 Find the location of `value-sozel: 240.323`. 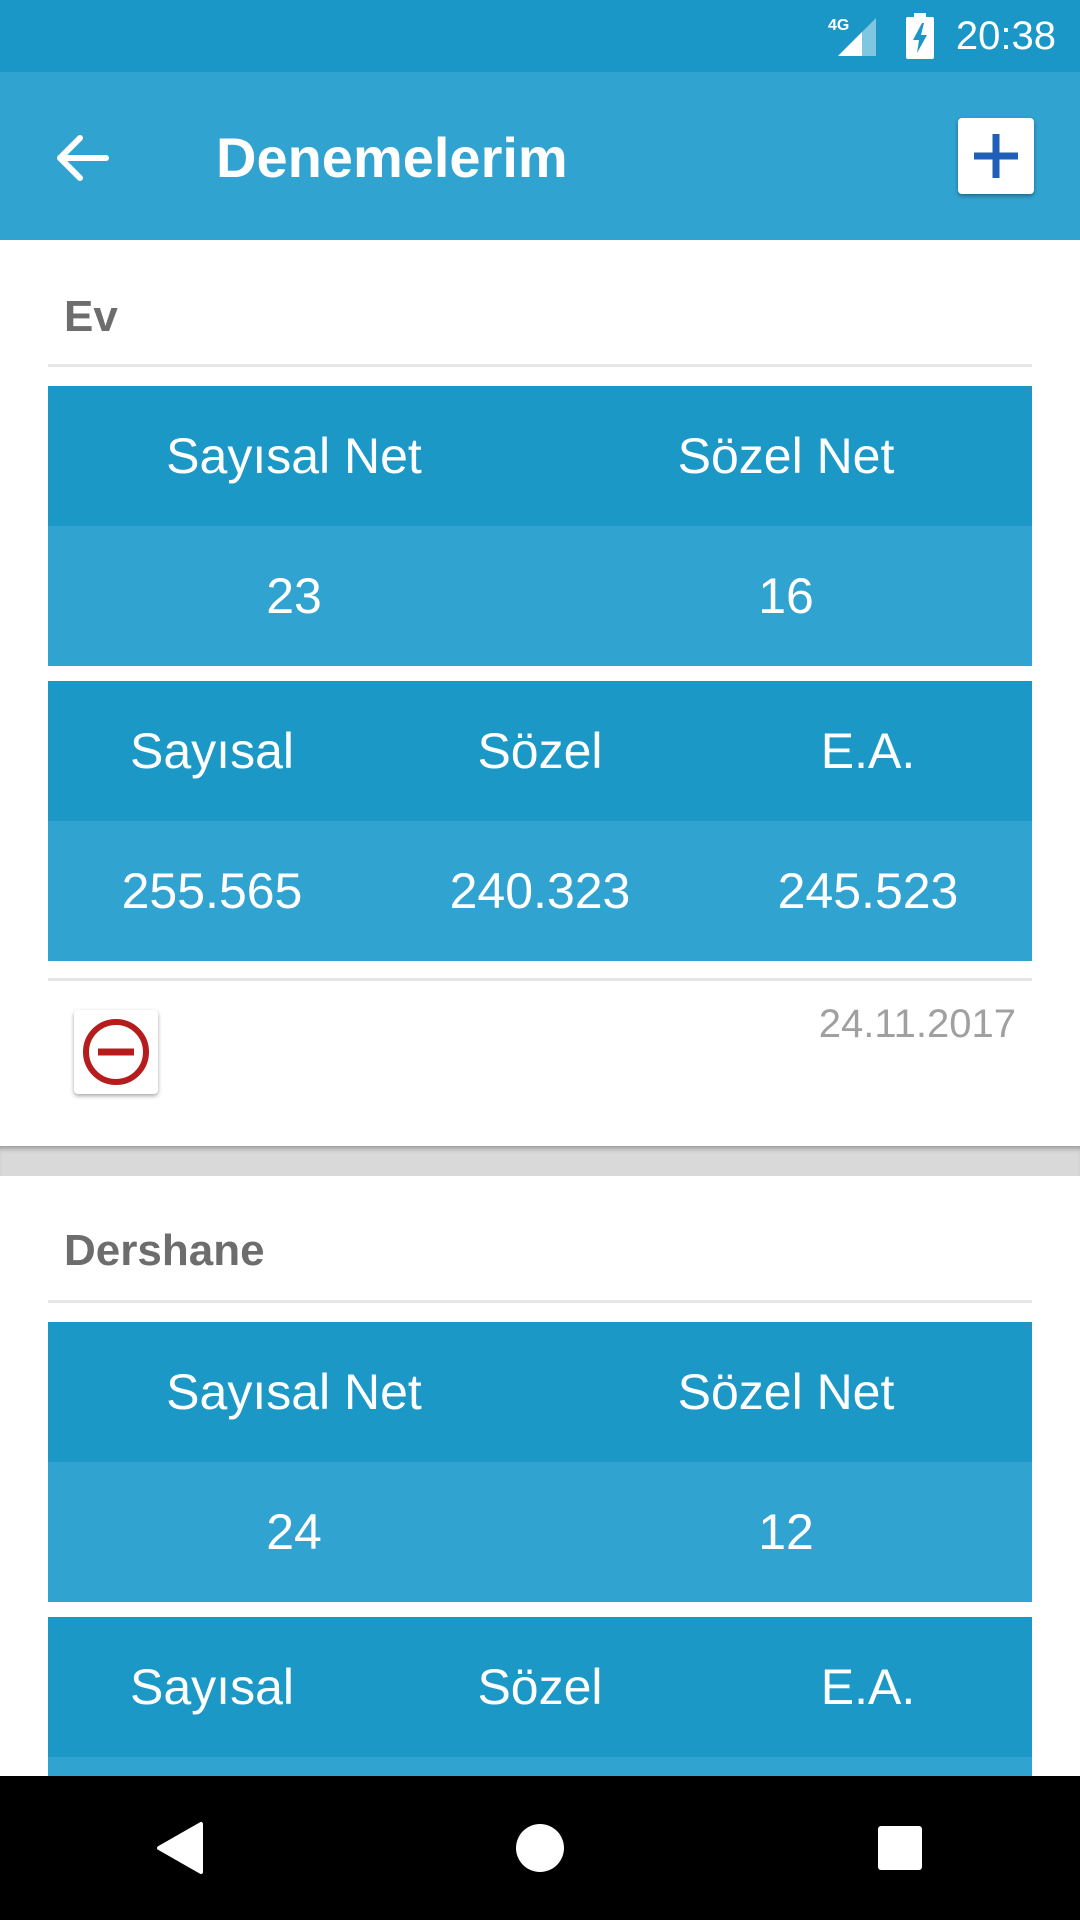

value-sozel: 240.323 is located at coordinates (540, 891).